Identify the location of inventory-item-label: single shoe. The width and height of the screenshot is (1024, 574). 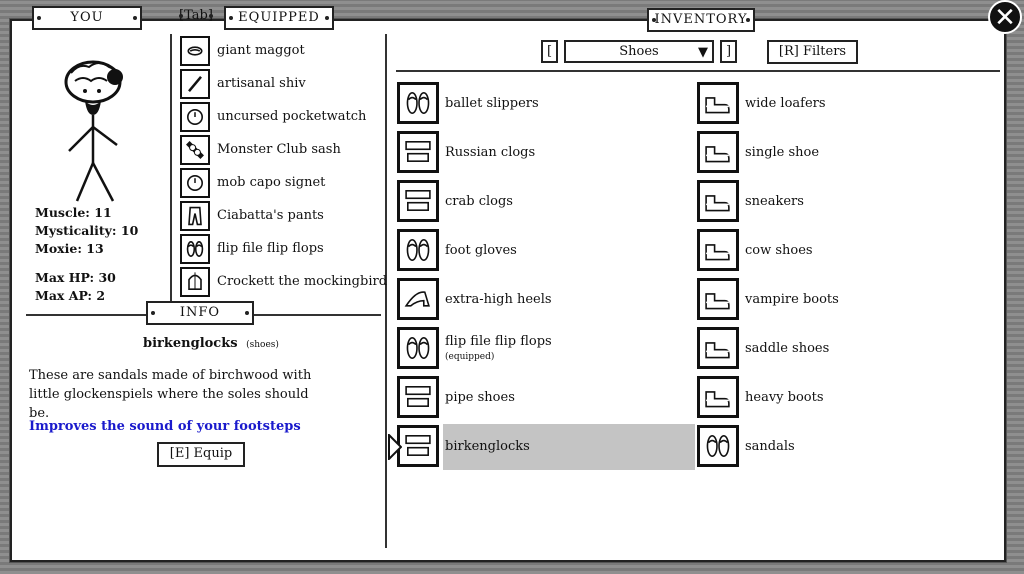
(782, 152).